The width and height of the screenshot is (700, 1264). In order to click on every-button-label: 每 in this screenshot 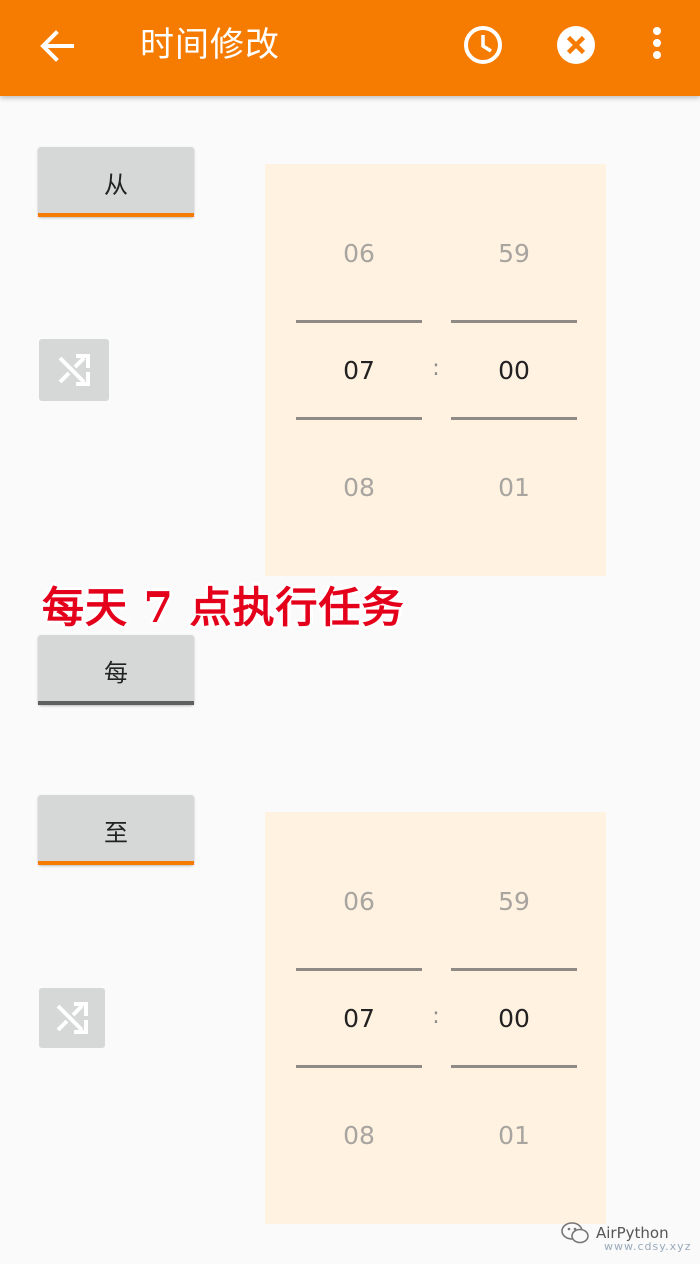, I will do `click(116, 672)`.